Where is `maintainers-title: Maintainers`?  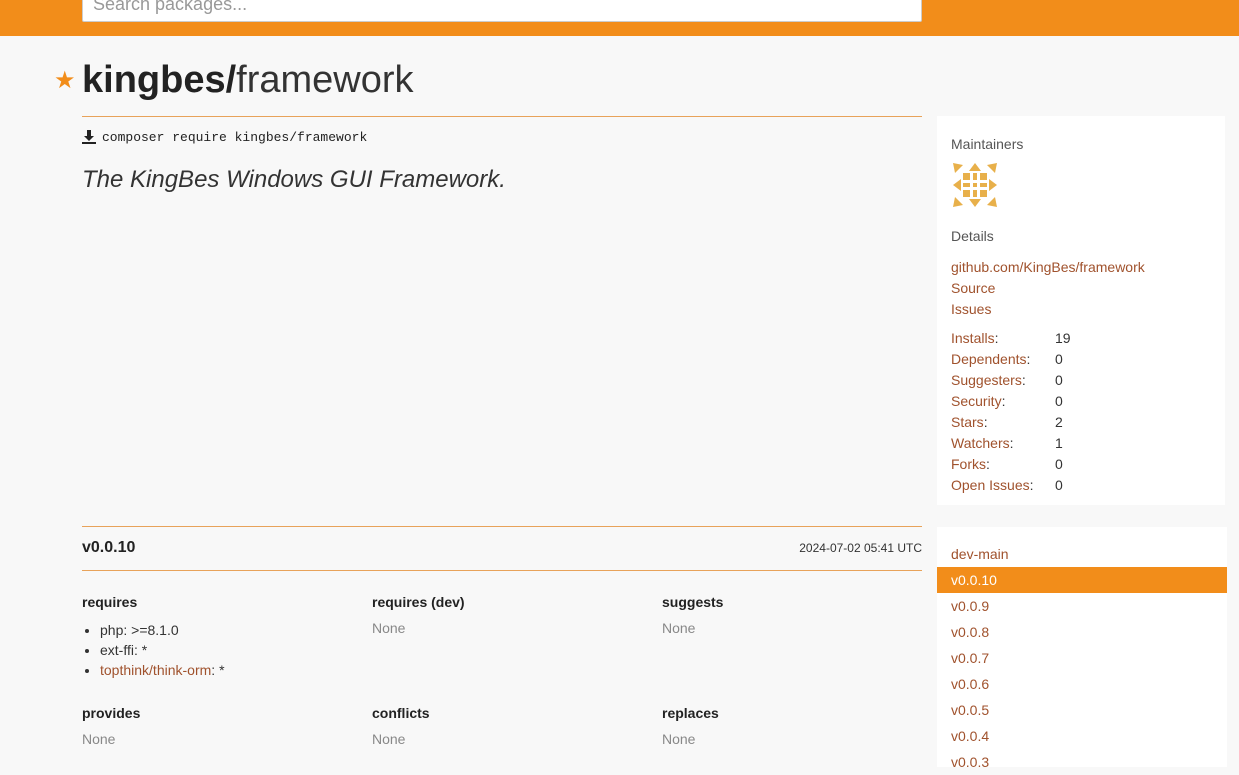
maintainers-title: Maintainers is located at coordinates (987, 144).